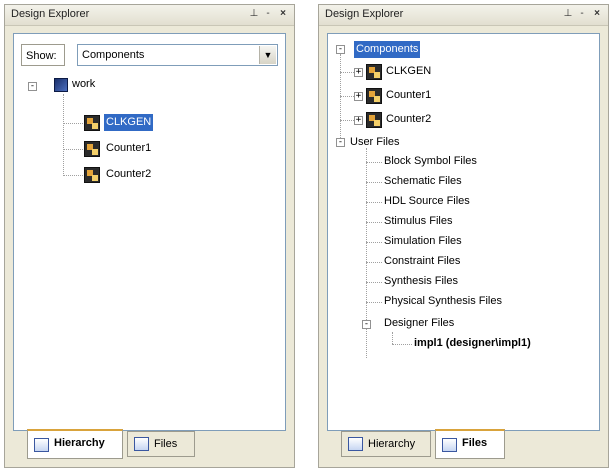 The width and height of the screenshot is (613, 473). What do you see at coordinates (43, 55) in the screenshot?
I see `show-label: Show:` at bounding box center [43, 55].